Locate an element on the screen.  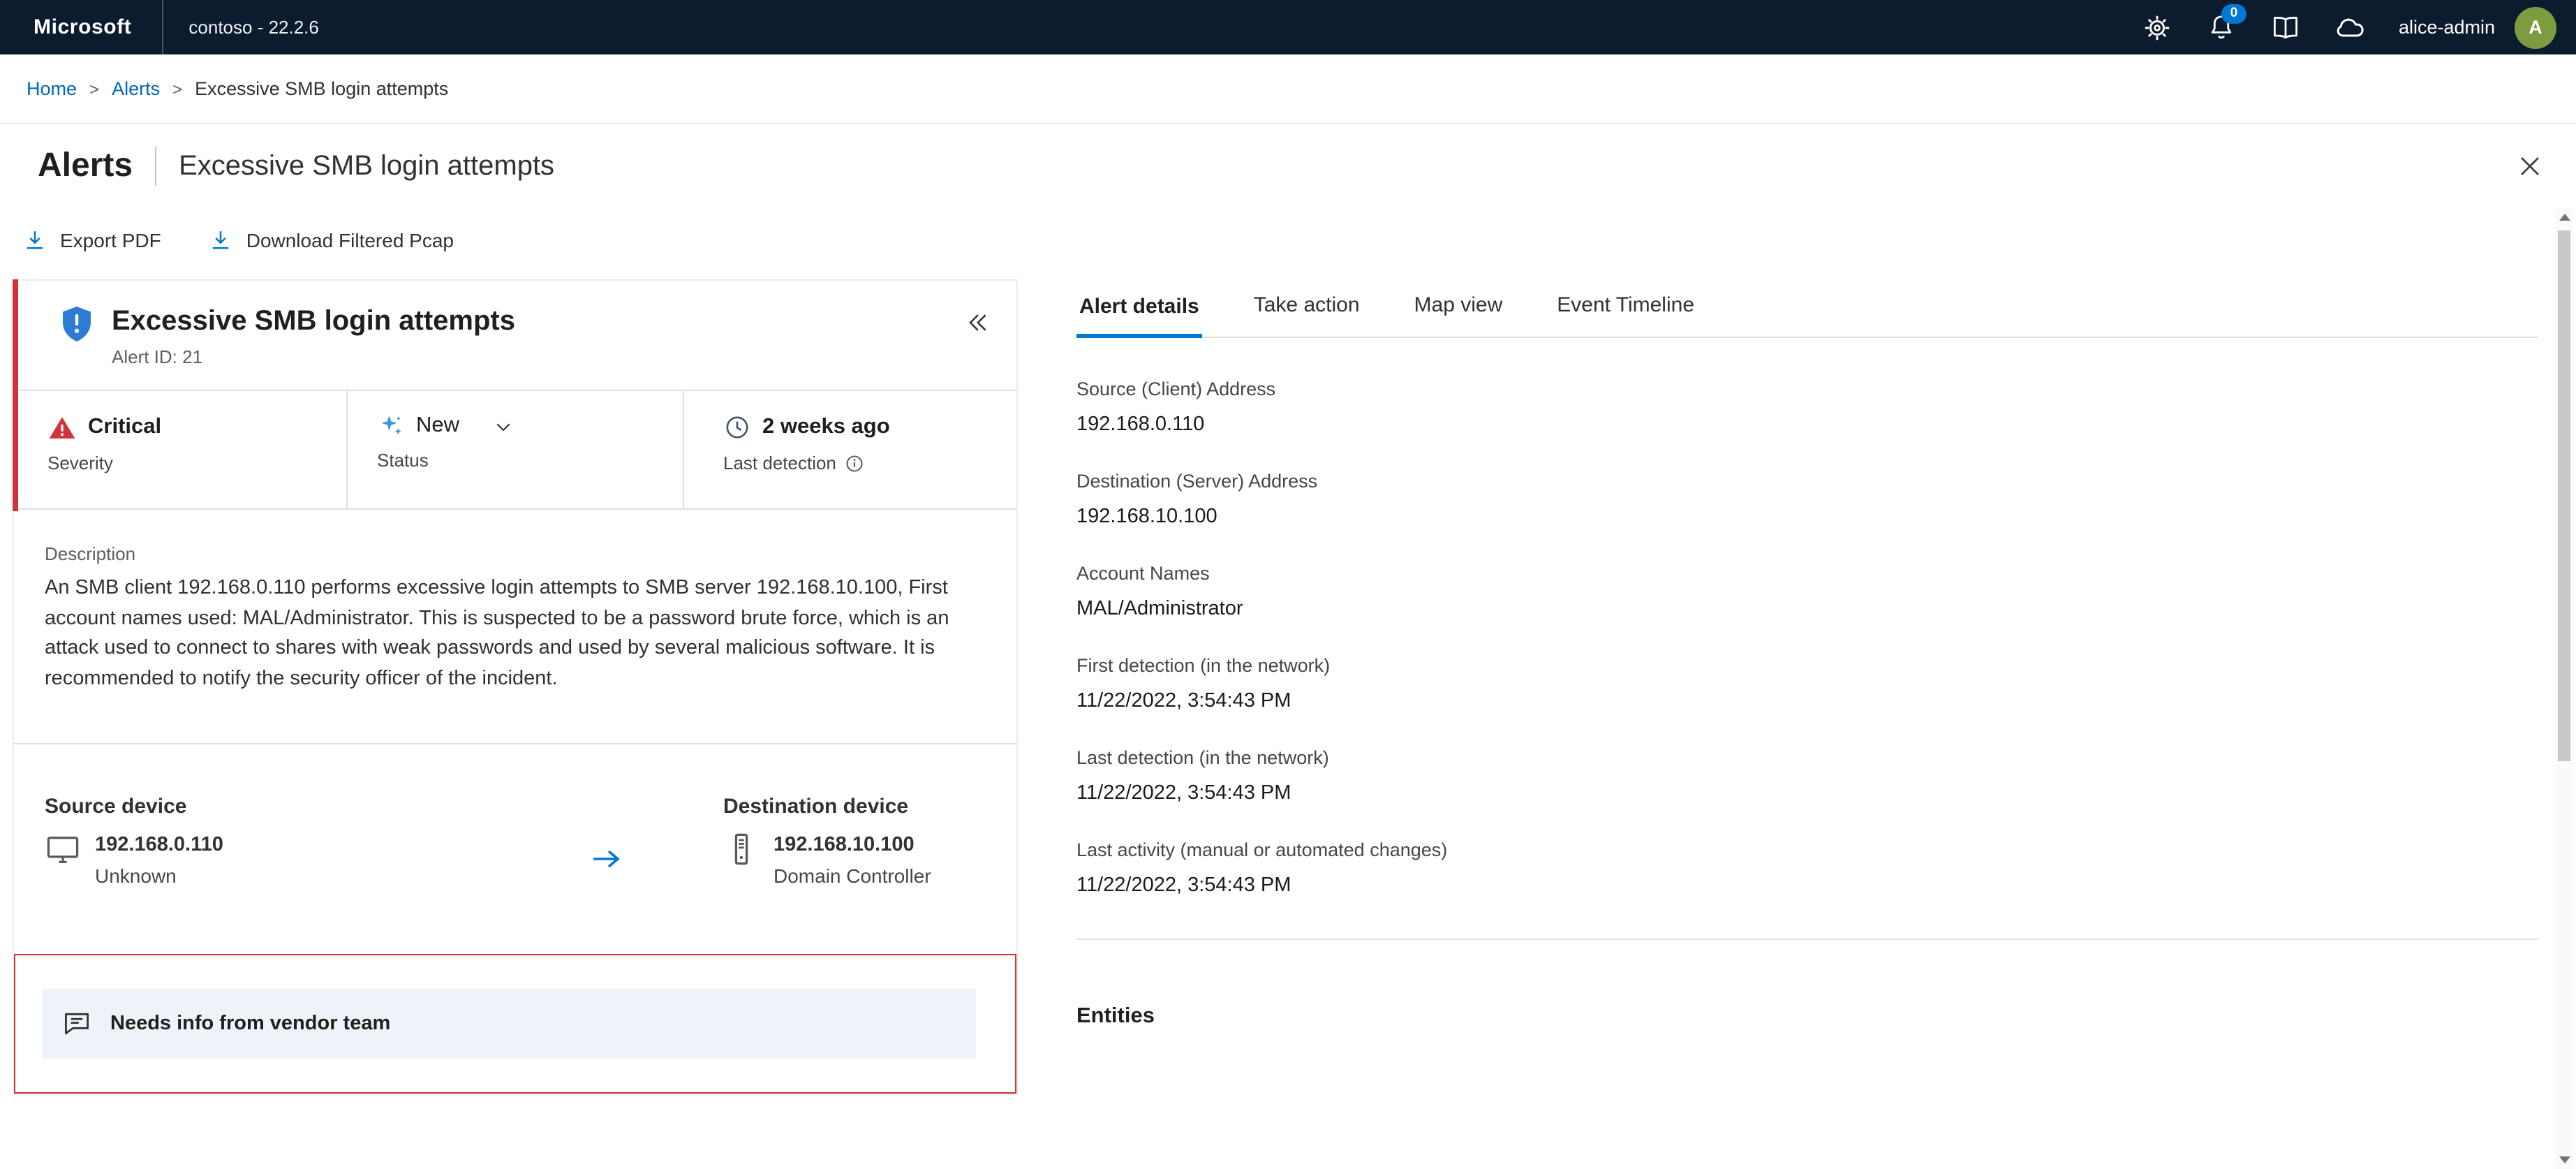
toolbar: Export PDF Download Filtered Pcap is located at coordinates (1288, 240).